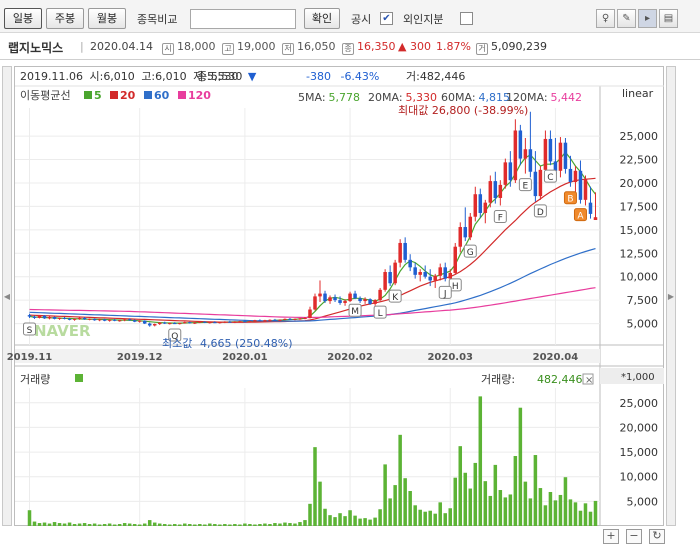 The width and height of the screenshot is (700, 545). Describe the element at coordinates (128, 95) in the screenshot. I see `ma-legend-label: 20` at that location.